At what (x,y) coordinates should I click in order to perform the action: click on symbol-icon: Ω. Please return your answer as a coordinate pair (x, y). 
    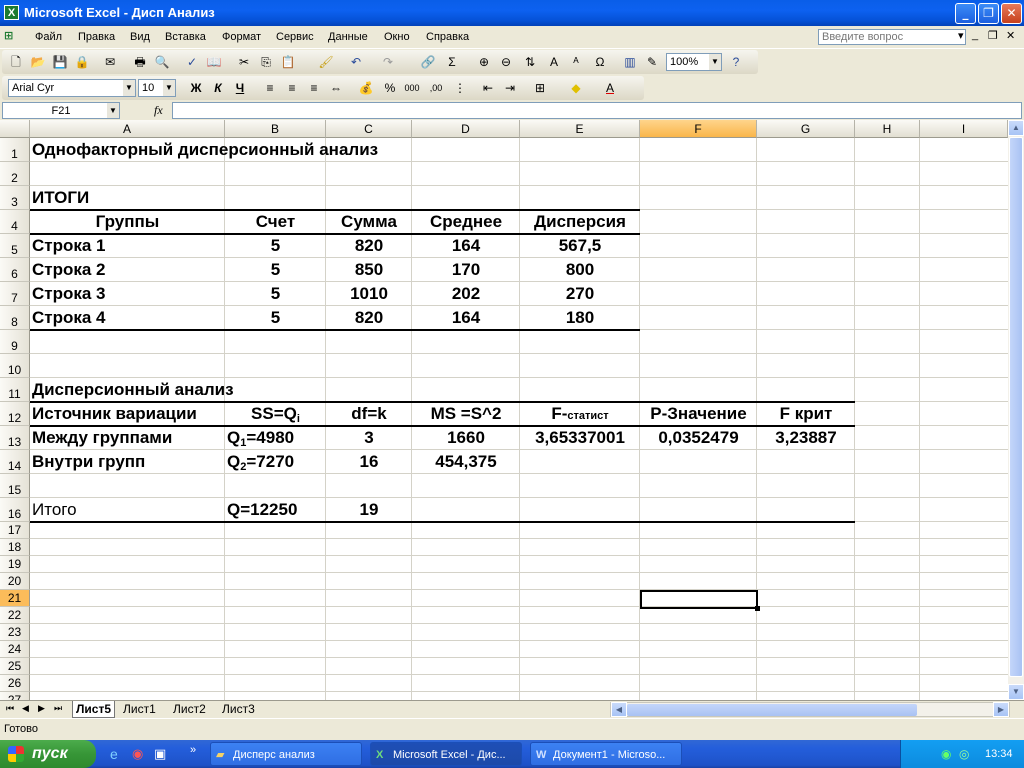
    Looking at the image, I should click on (600, 62).